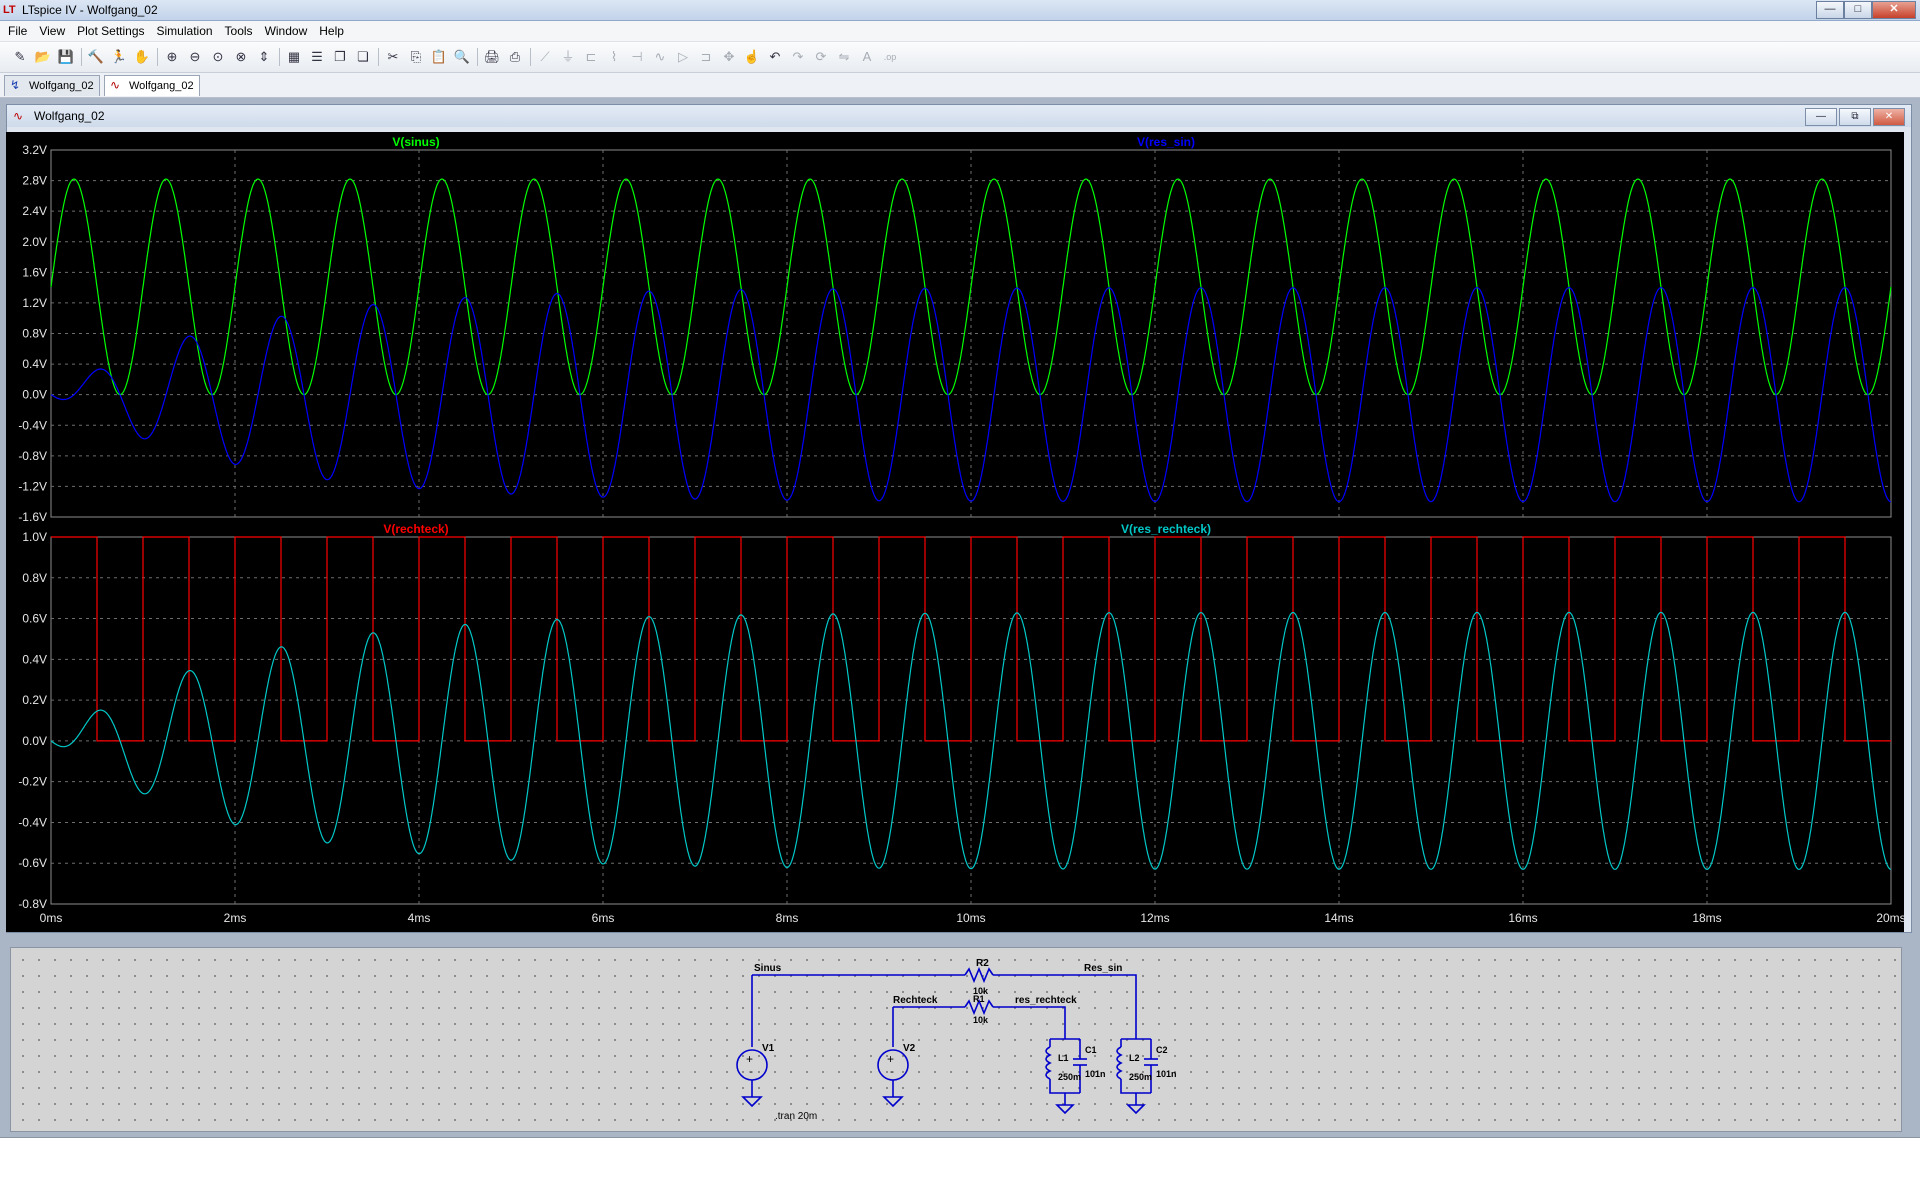  Describe the element at coordinates (660, 57) in the screenshot. I see `inductor-icon: ∿` at that location.